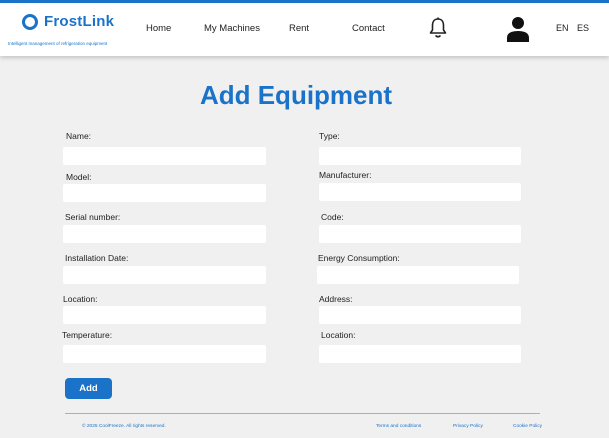 This screenshot has width=609, height=438. Describe the element at coordinates (79, 177) in the screenshot. I see `model-label: Model:` at that location.